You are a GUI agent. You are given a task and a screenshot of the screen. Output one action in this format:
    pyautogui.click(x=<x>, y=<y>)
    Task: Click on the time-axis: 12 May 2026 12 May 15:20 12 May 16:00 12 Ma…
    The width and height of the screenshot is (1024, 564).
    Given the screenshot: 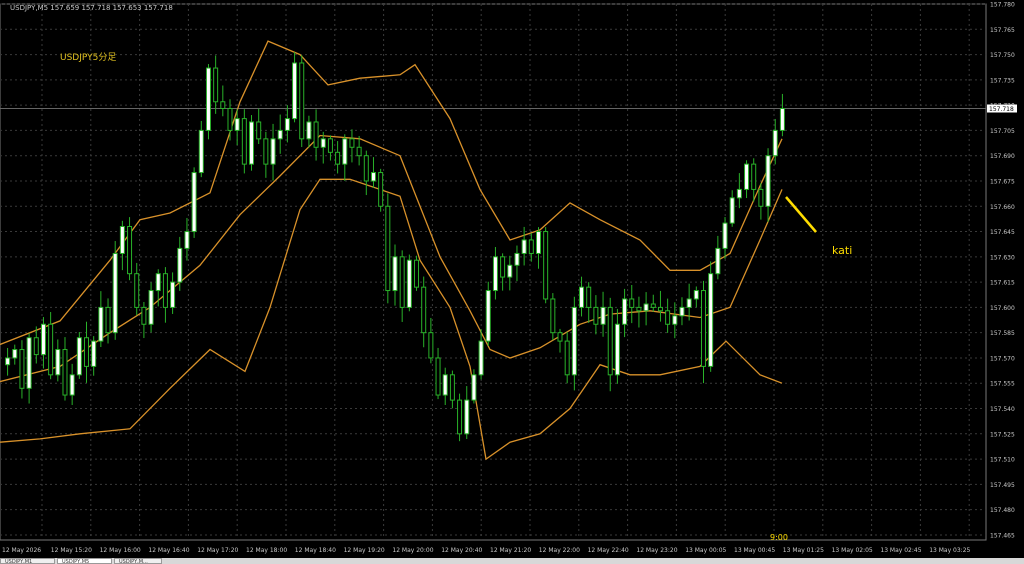 What is the action you would take?
    pyautogui.click(x=486, y=550)
    